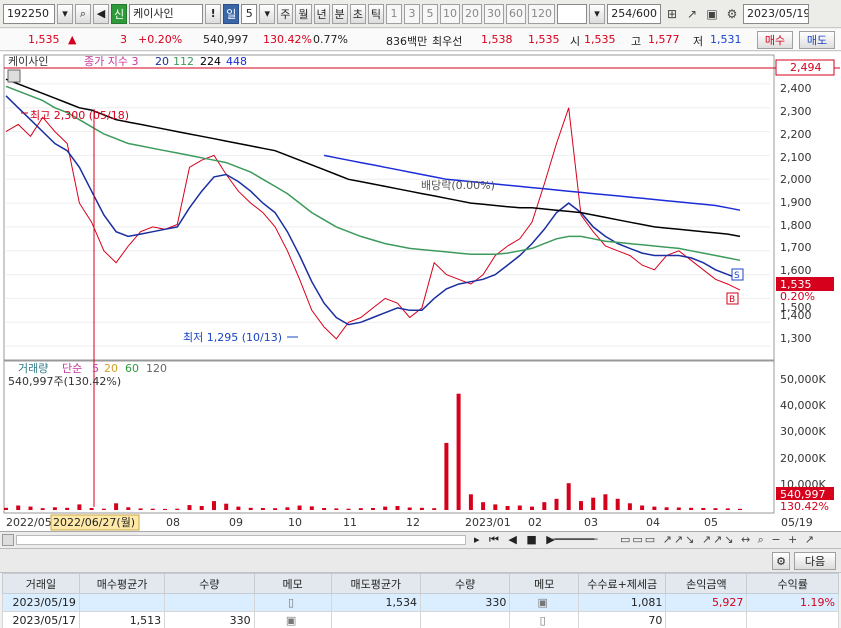  Describe the element at coordinates (600, 39) in the screenshot. I see `open-price: 1,535` at that location.